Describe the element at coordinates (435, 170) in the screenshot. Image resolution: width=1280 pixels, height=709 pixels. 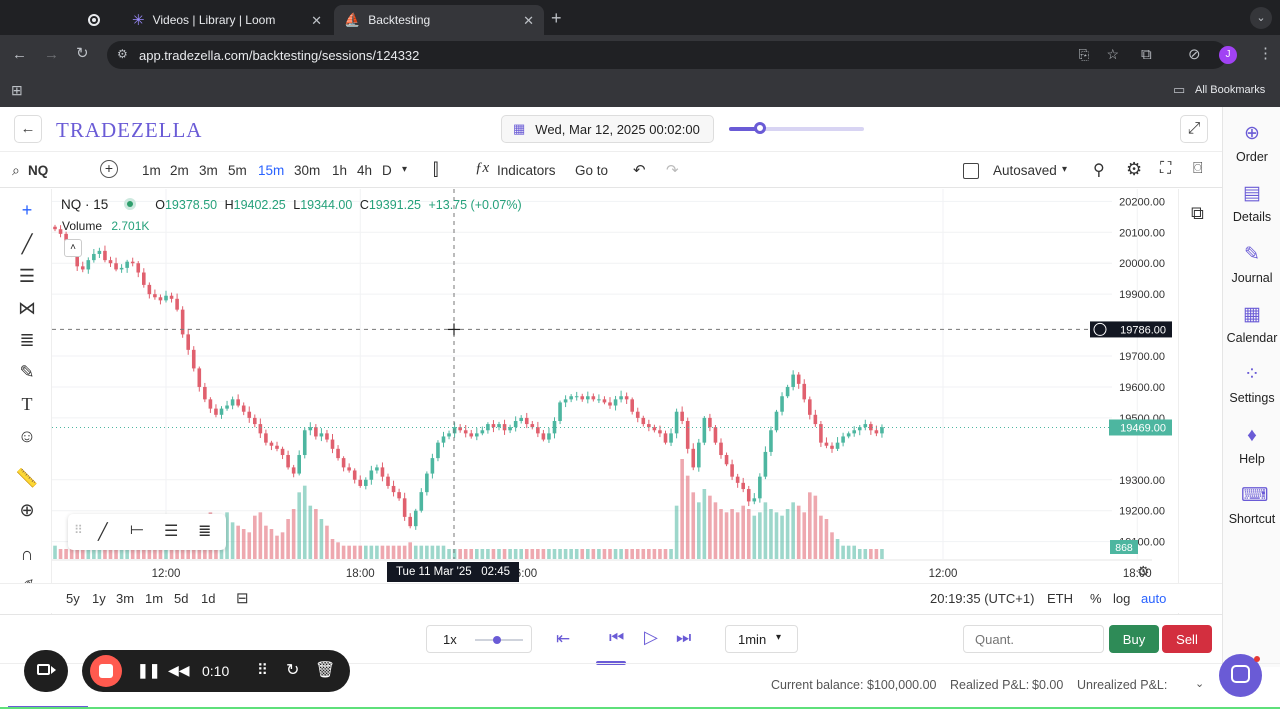
I see `candle-type-icon: ⫿` at that location.